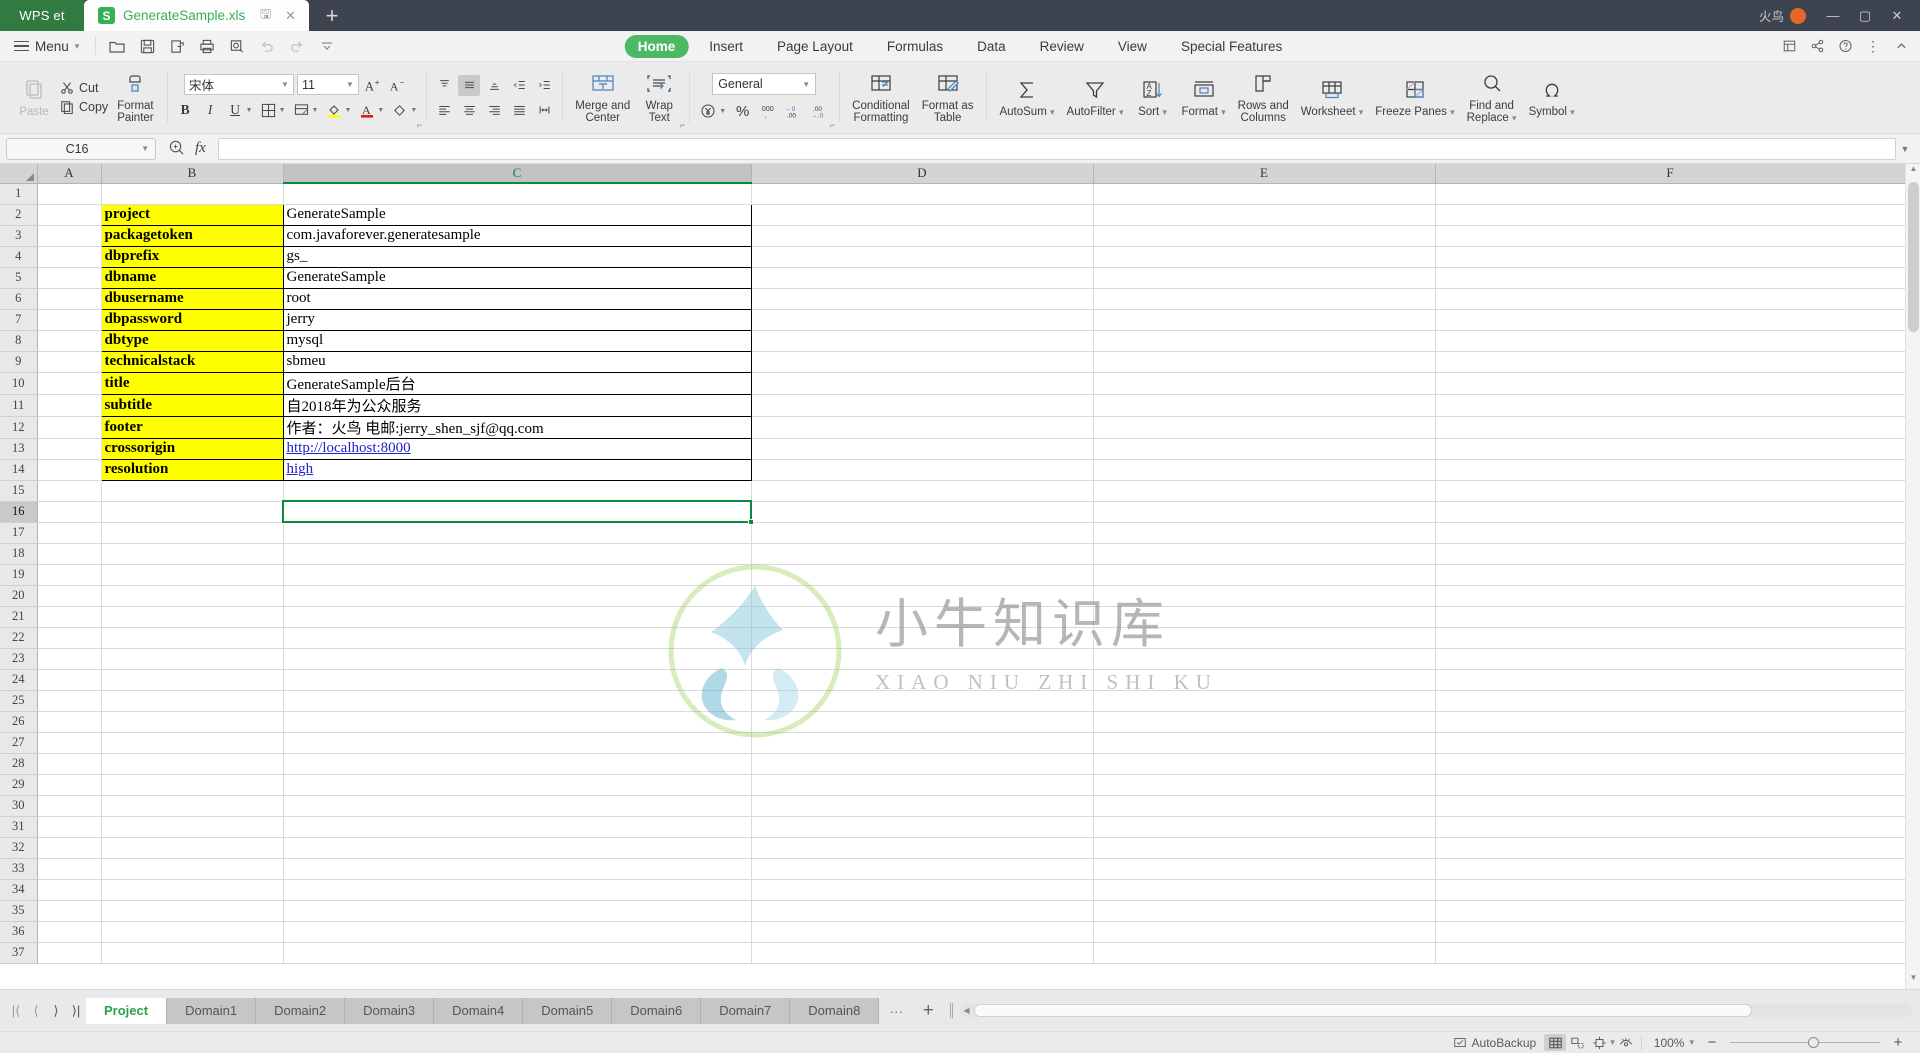 This screenshot has width=1920, height=1053. I want to click on cell-A37, so click(69, 953).